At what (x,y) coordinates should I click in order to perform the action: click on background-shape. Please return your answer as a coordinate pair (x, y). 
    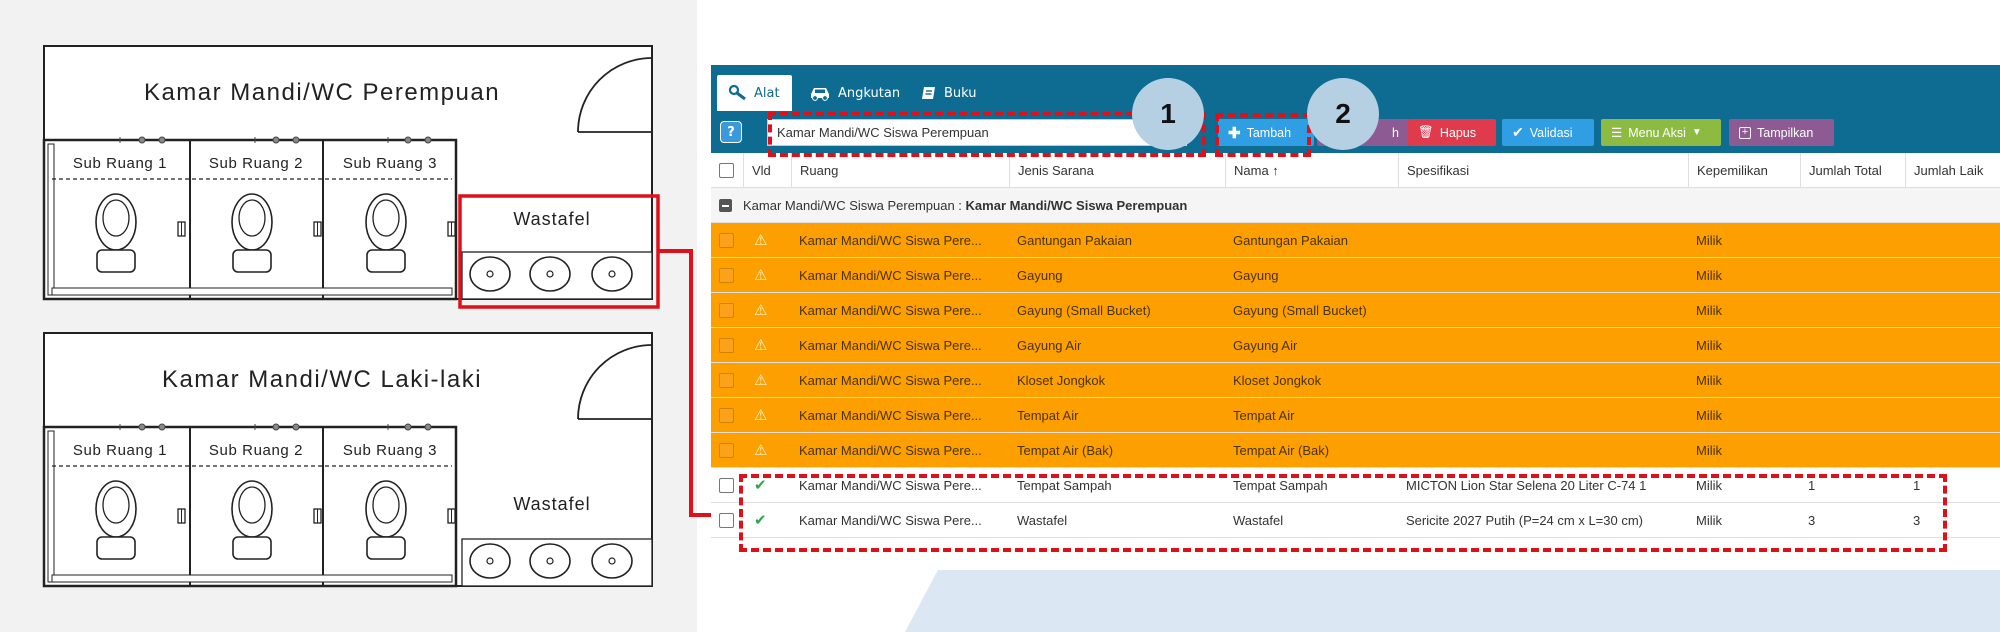
    Looking at the image, I should click on (1452, 601).